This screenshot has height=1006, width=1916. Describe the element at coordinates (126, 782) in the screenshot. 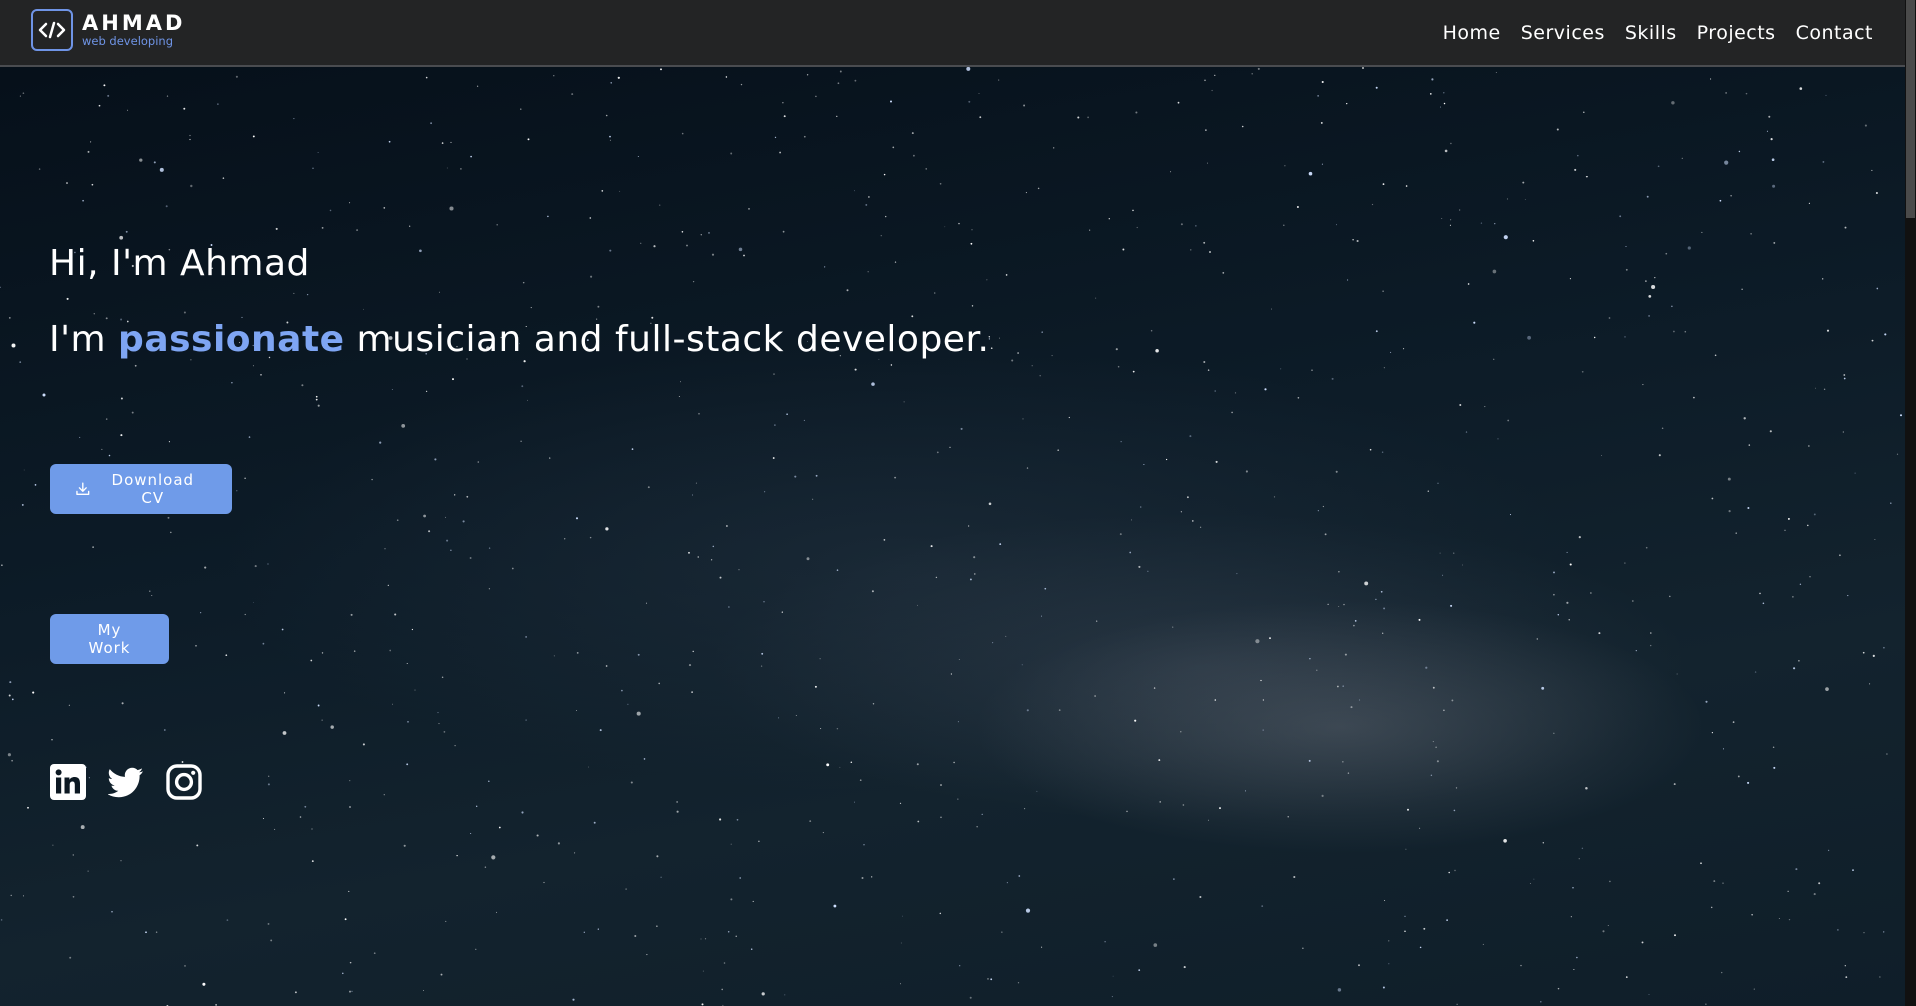

I see `twitter-link` at that location.